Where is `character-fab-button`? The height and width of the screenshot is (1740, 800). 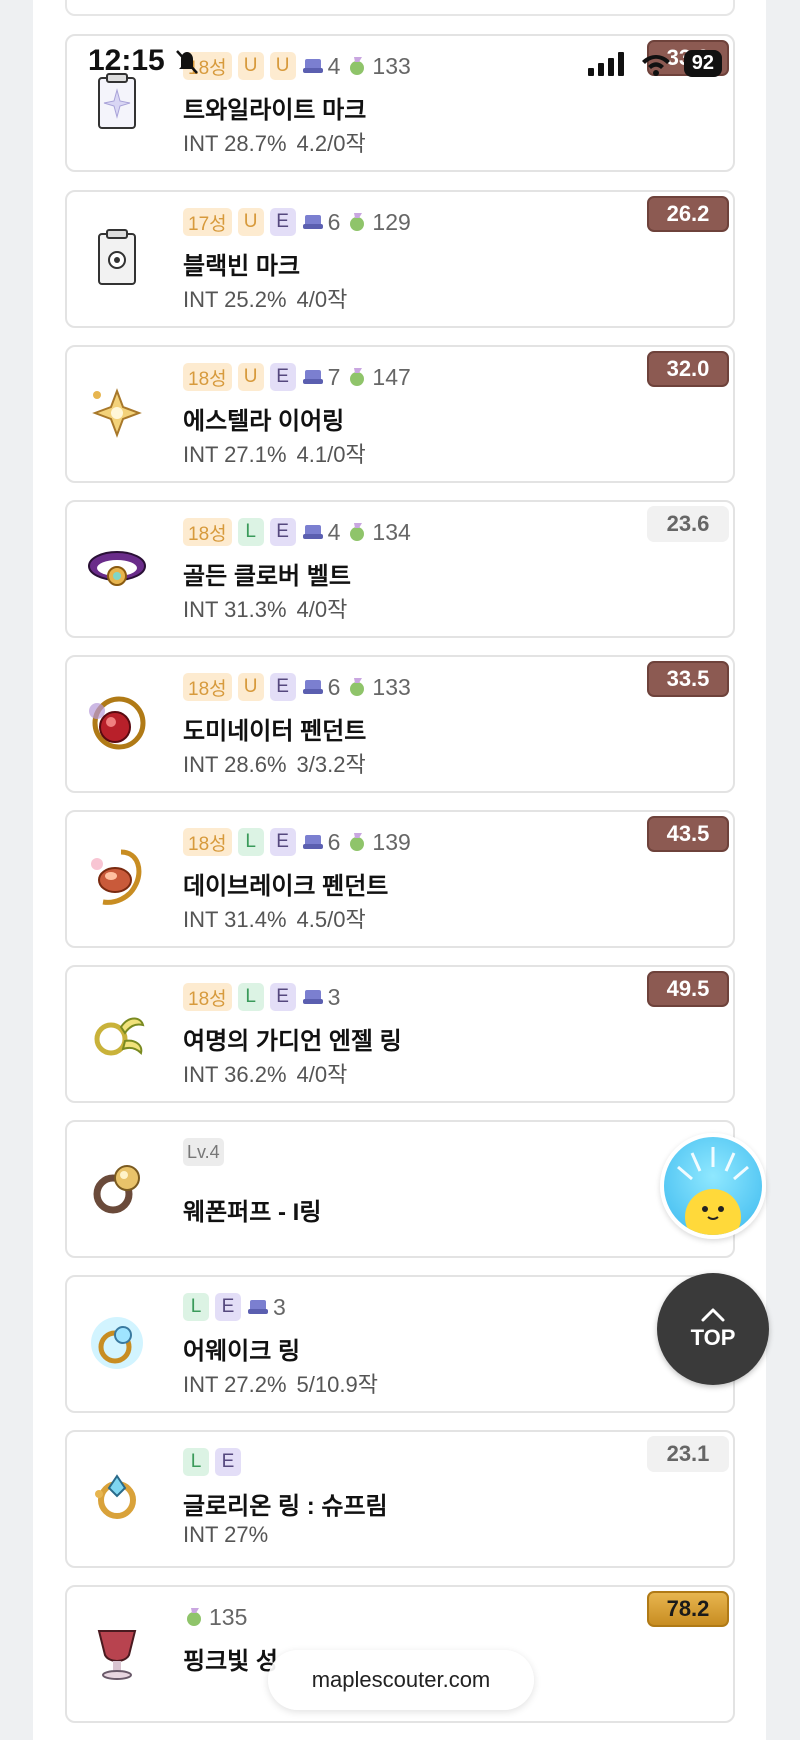
character-fab-button is located at coordinates (713, 1186).